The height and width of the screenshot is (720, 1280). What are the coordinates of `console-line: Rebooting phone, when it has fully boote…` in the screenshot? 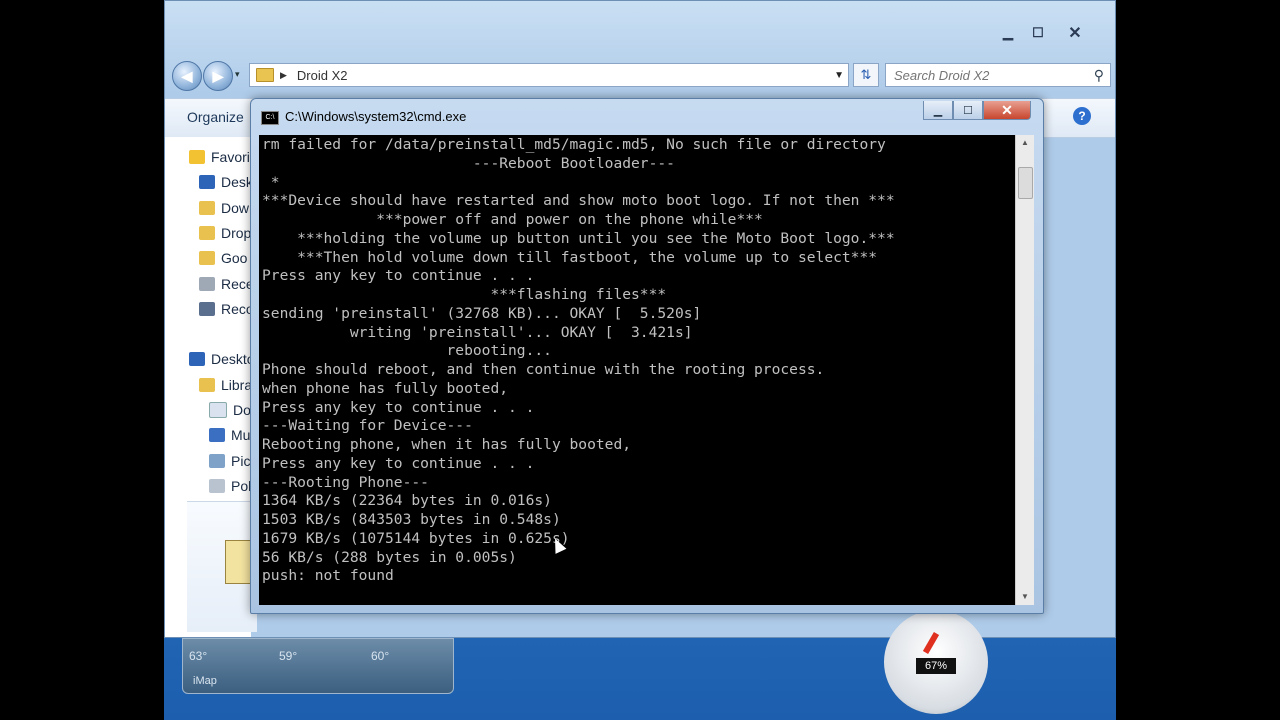 It's located at (447, 444).